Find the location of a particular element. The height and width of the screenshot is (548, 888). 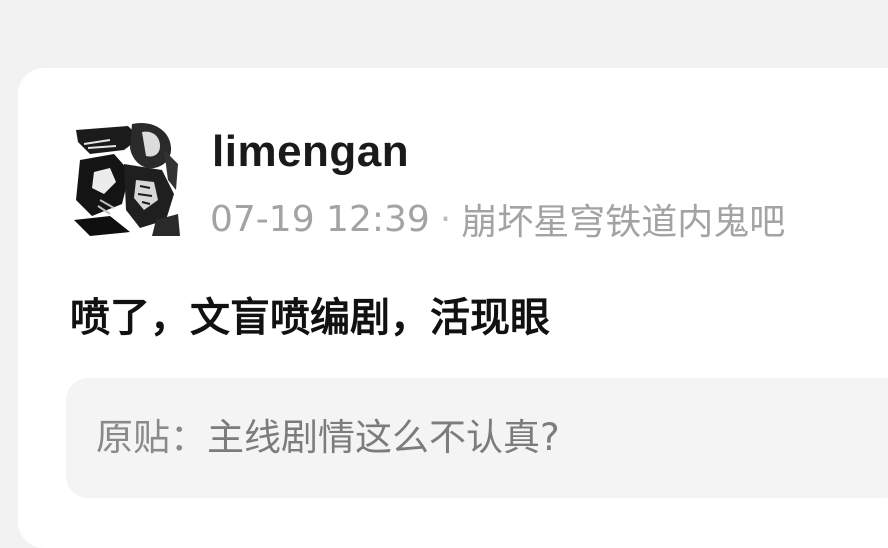

post-content: 喷了，文盲喷编剧，活现眼 is located at coordinates (310, 318).